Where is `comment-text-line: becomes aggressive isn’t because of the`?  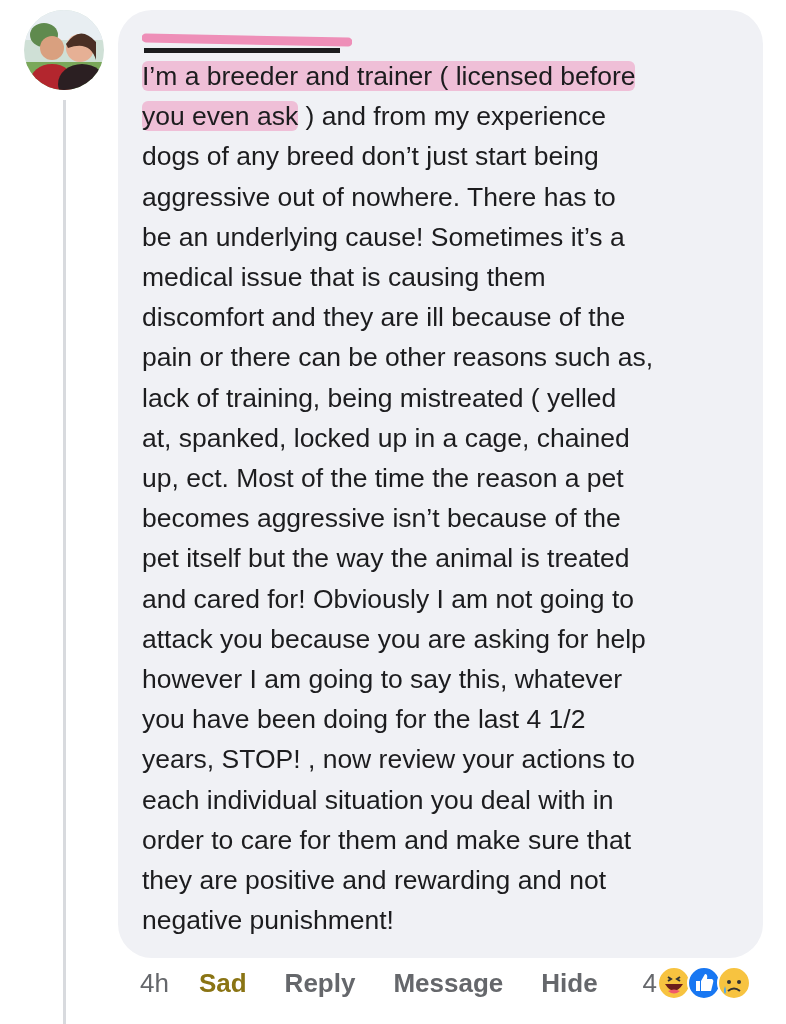
comment-text-line: becomes aggressive isn’t because of the is located at coordinates (382, 519).